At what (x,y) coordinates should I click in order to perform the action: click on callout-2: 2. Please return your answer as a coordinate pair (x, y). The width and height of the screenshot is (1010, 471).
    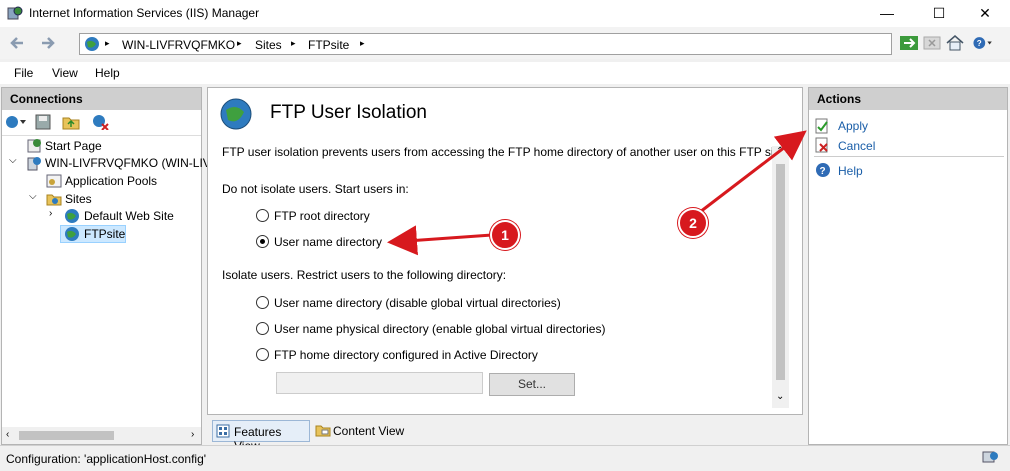
    Looking at the image, I should click on (693, 223).